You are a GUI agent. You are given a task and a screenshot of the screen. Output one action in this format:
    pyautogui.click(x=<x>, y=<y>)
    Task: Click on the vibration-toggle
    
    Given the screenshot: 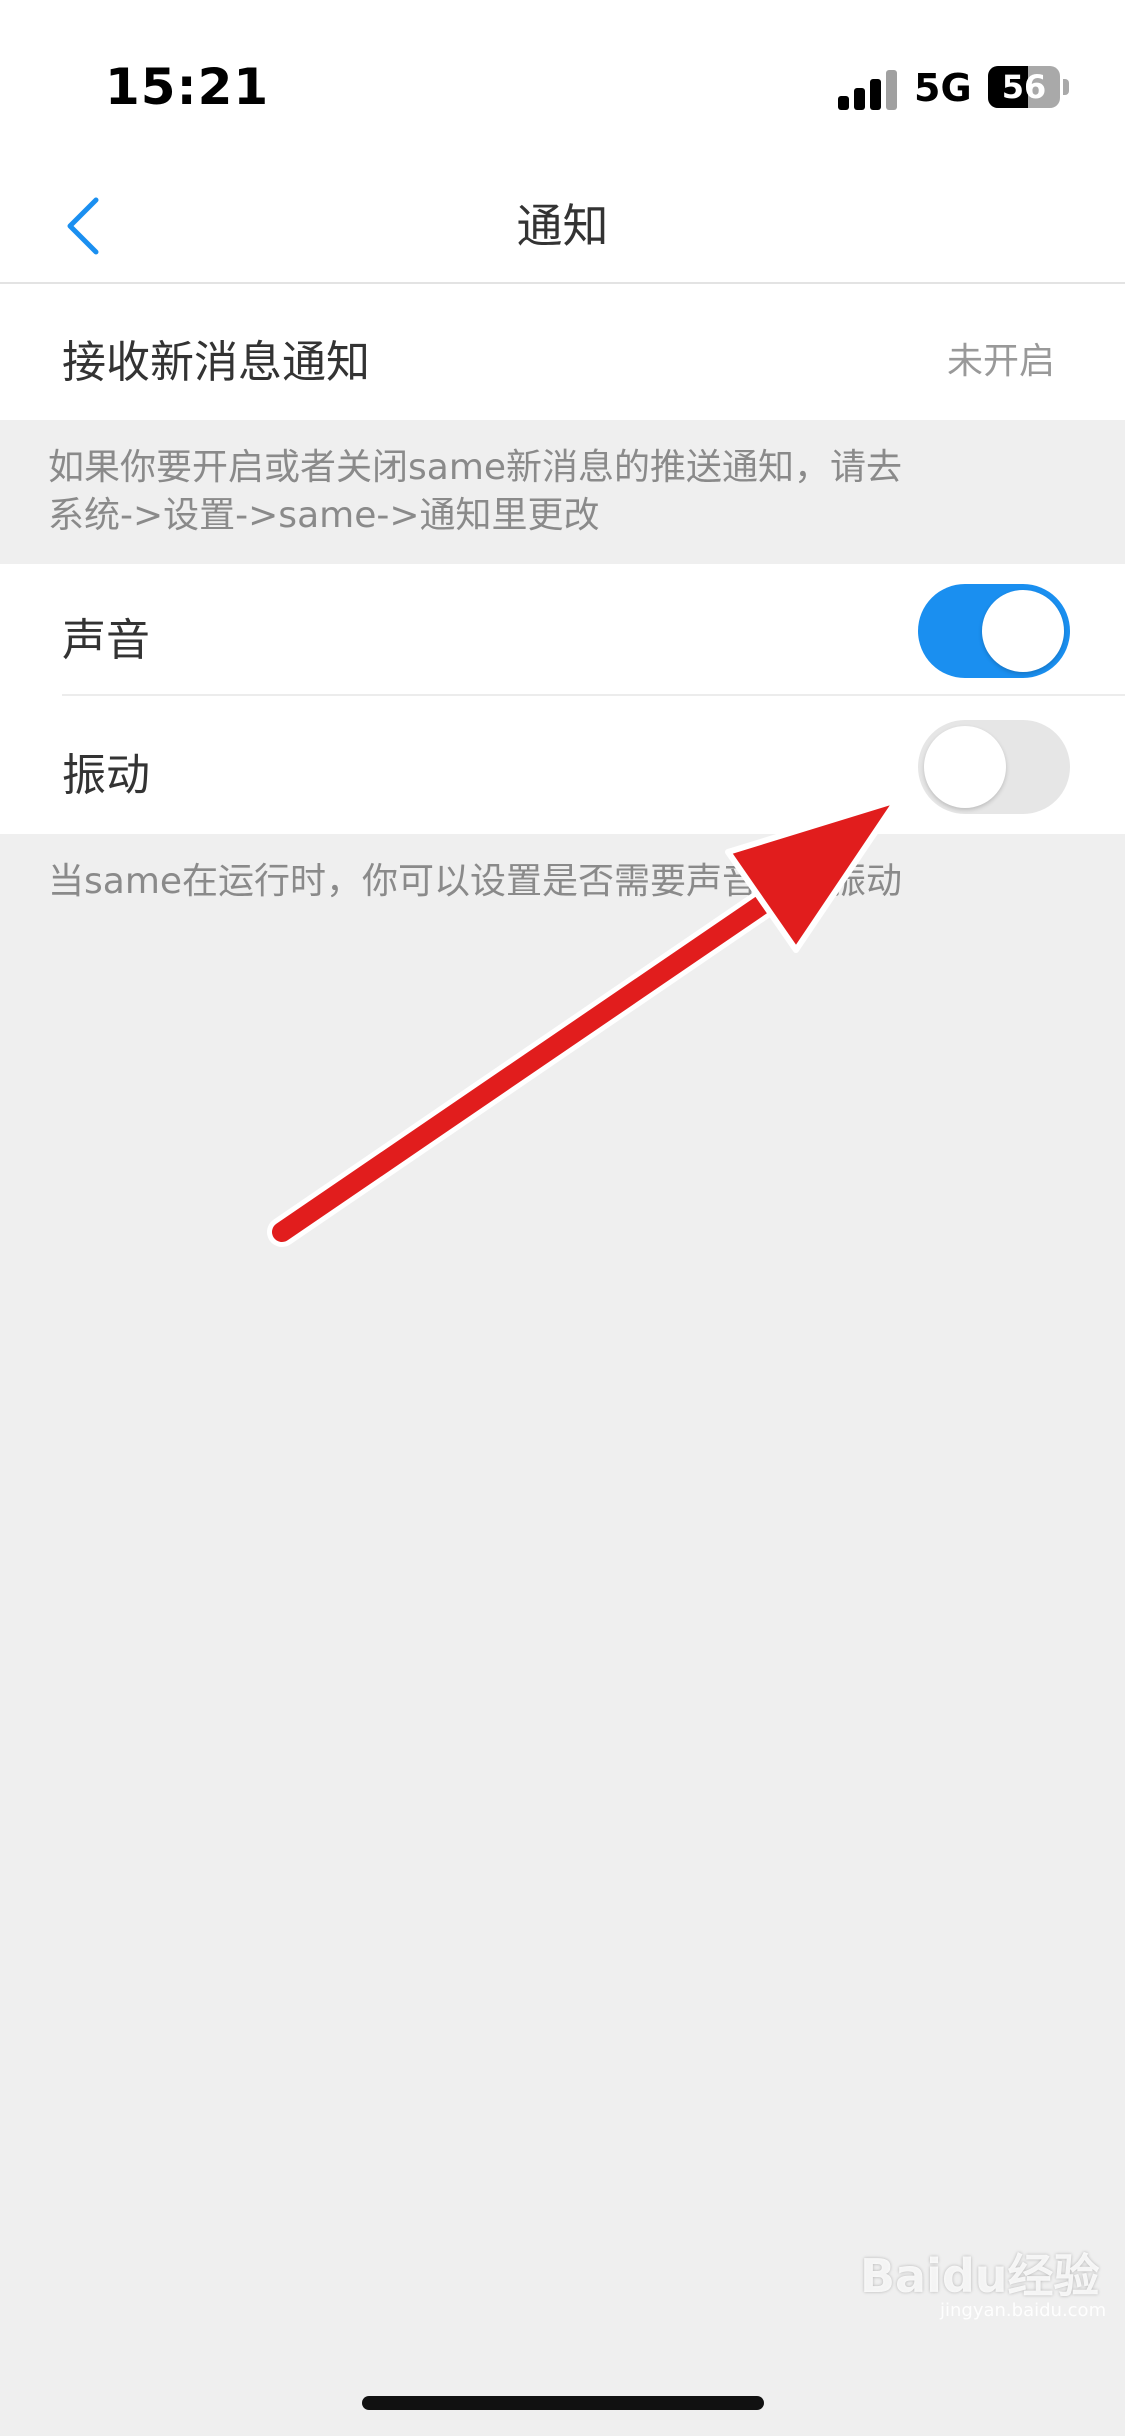 What is the action you would take?
    pyautogui.click(x=994, y=767)
    